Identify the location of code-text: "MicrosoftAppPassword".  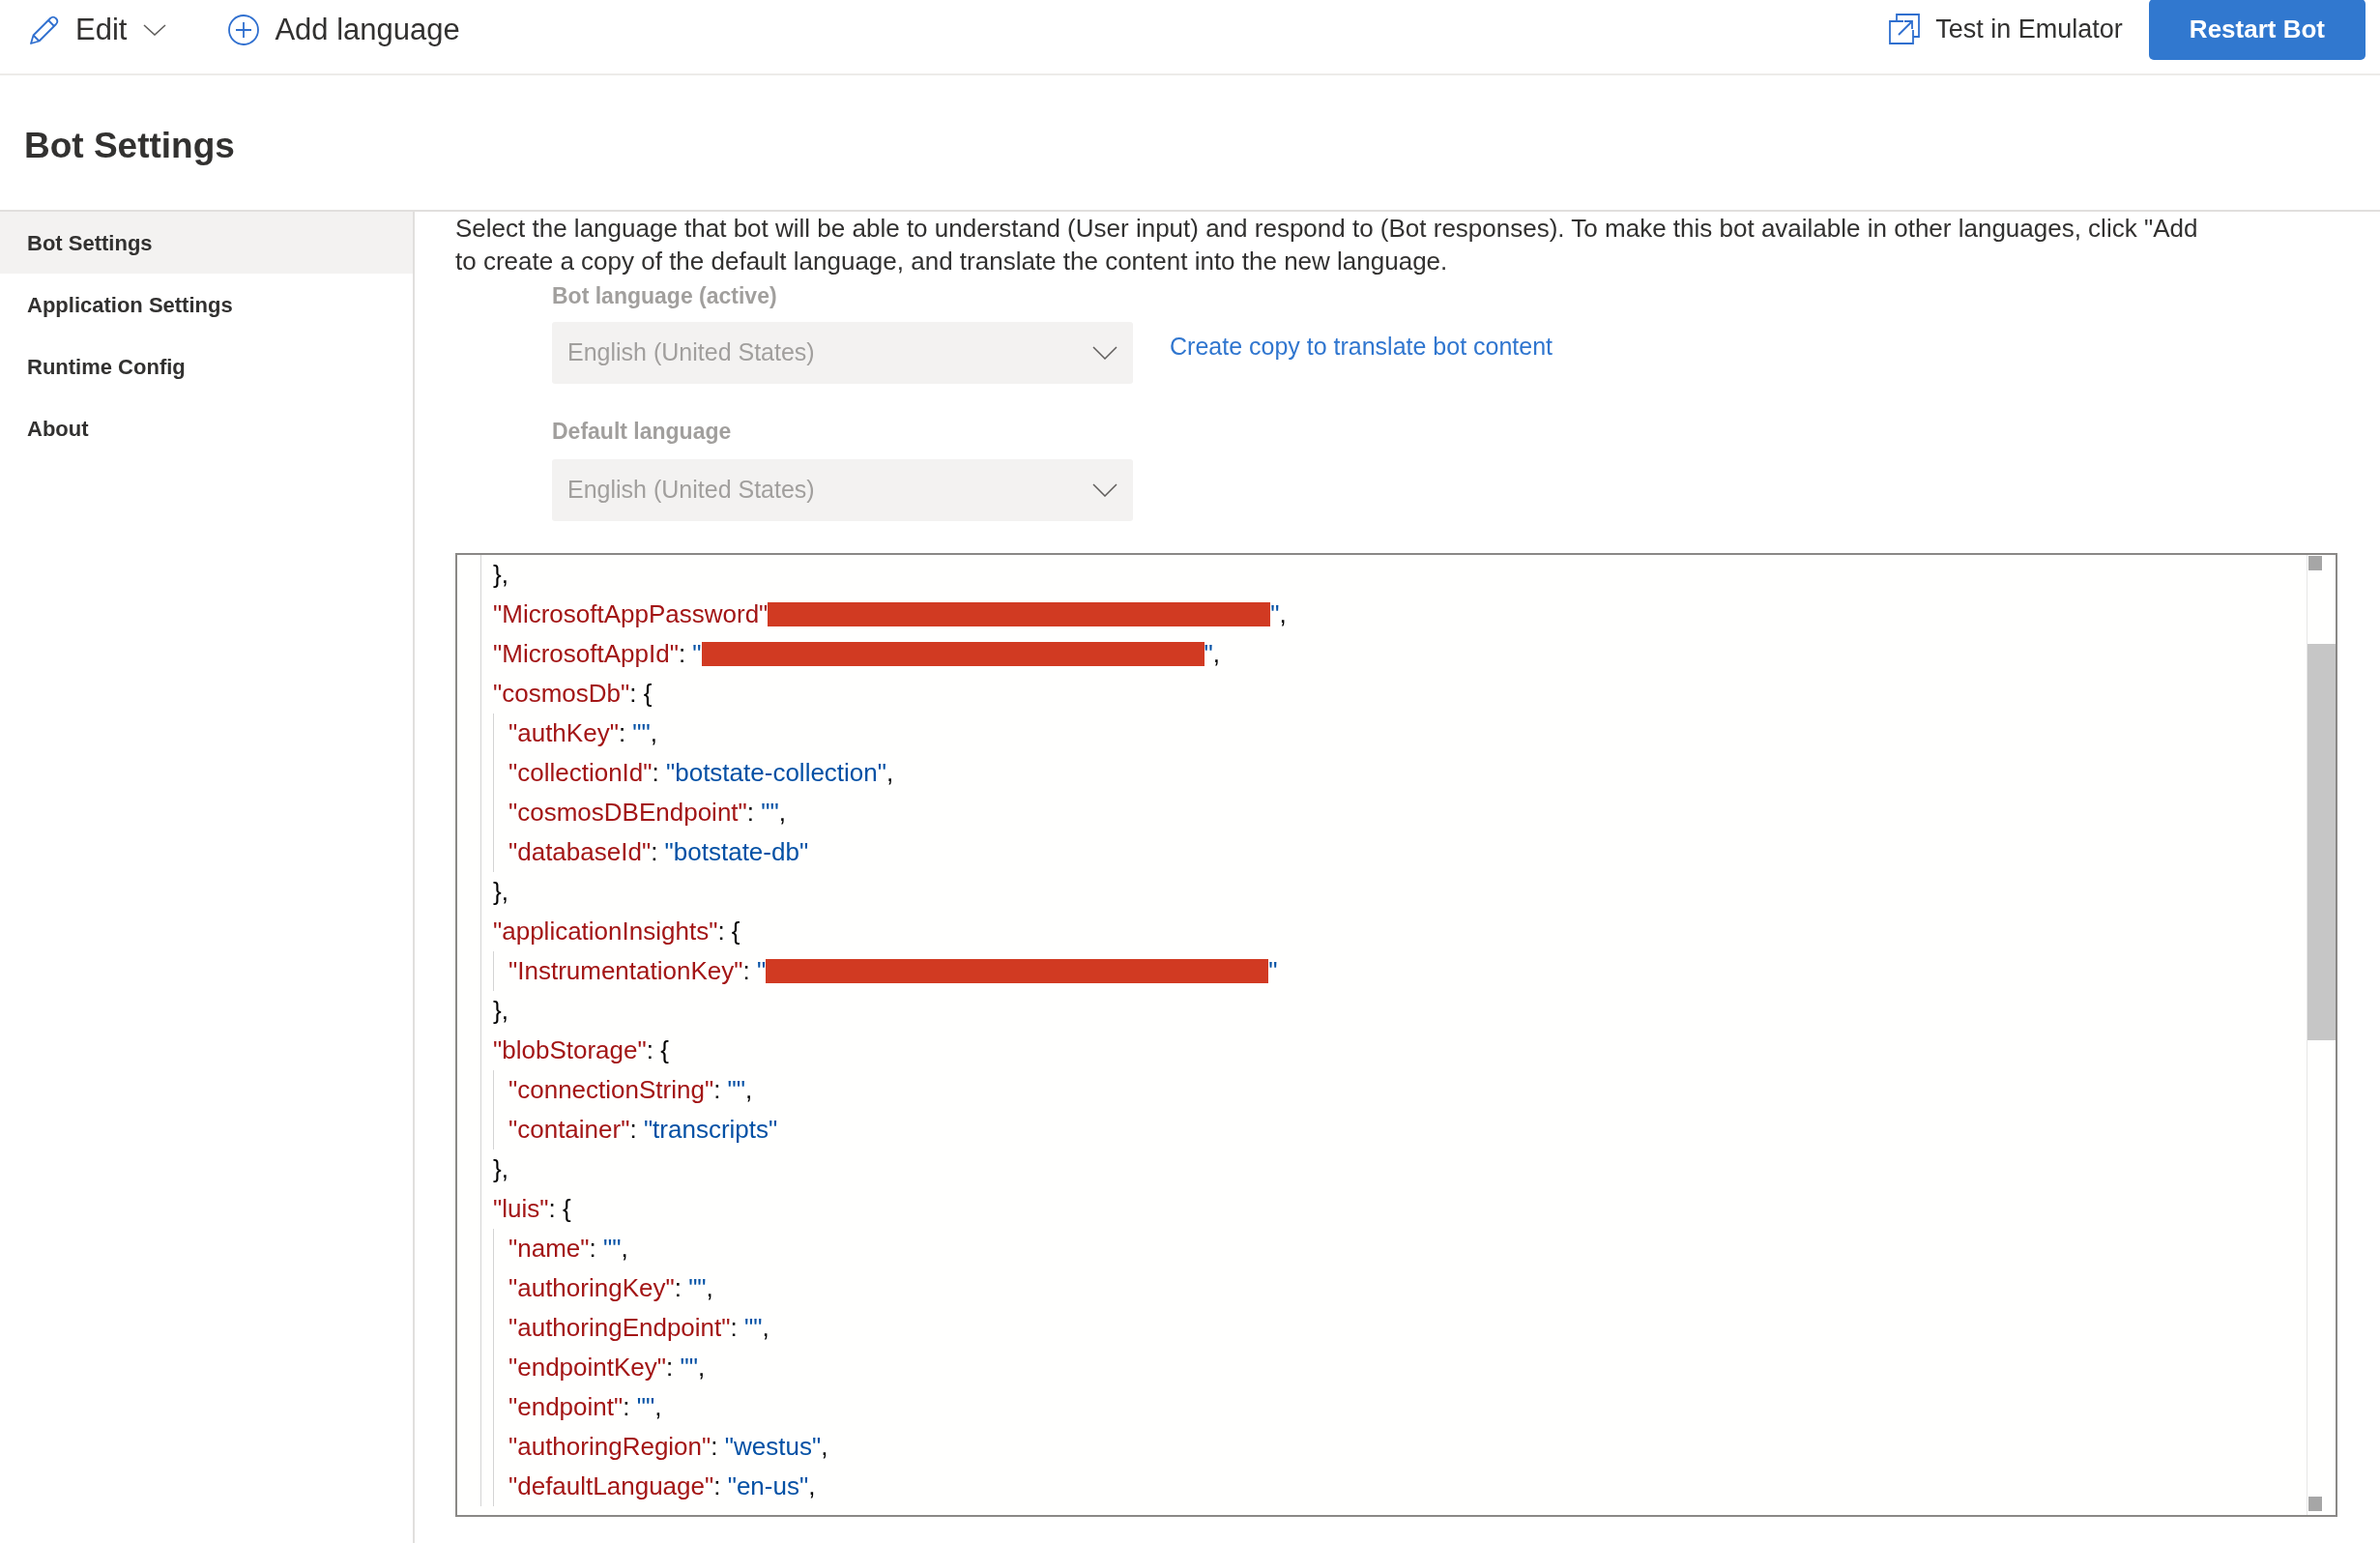
(631, 614).